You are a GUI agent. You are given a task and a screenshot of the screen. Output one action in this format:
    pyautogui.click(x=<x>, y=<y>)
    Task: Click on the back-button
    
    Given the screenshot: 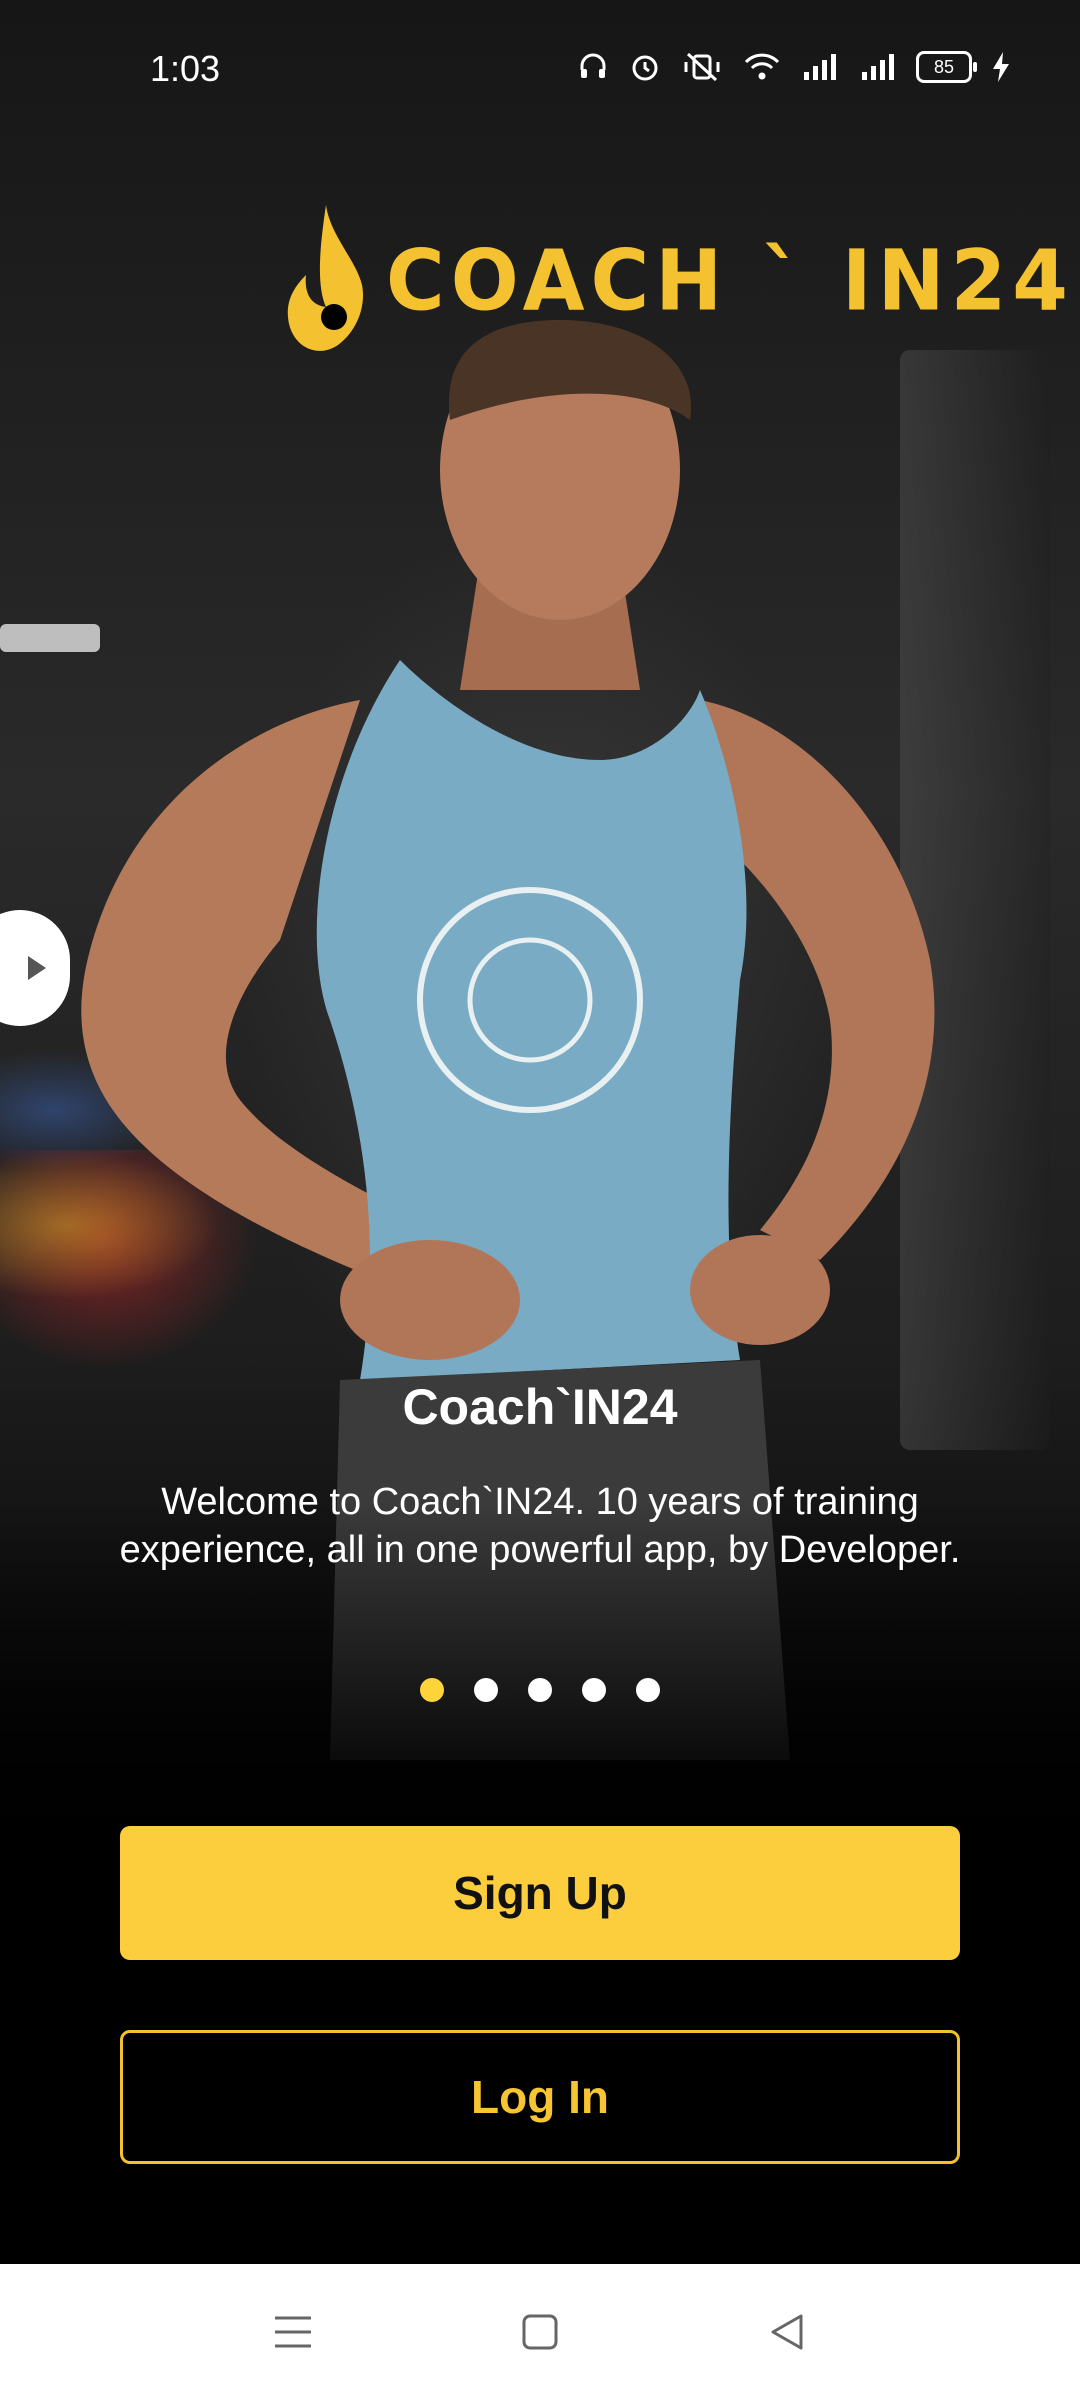 What is the action you would take?
    pyautogui.click(x=787, y=2332)
    